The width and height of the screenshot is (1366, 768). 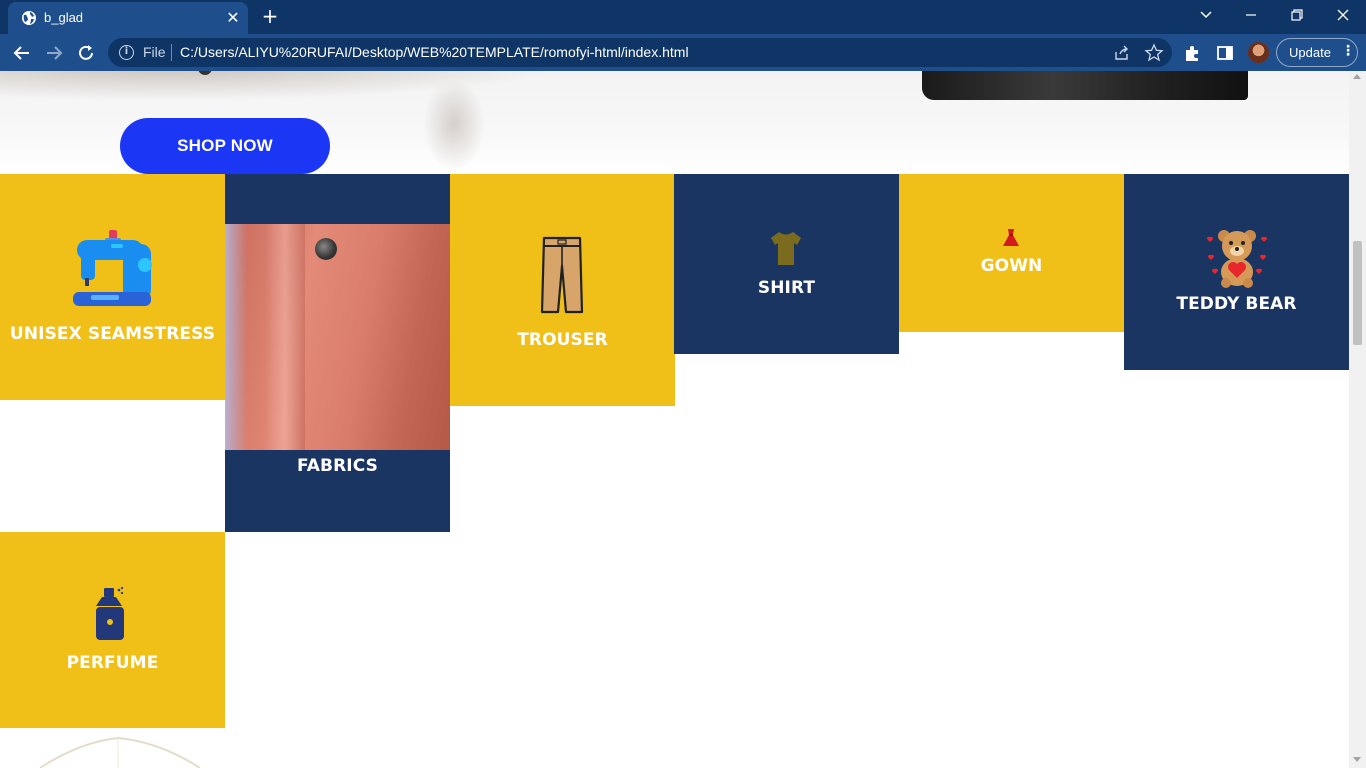 I want to click on star-icon, so click(x=1154, y=53).